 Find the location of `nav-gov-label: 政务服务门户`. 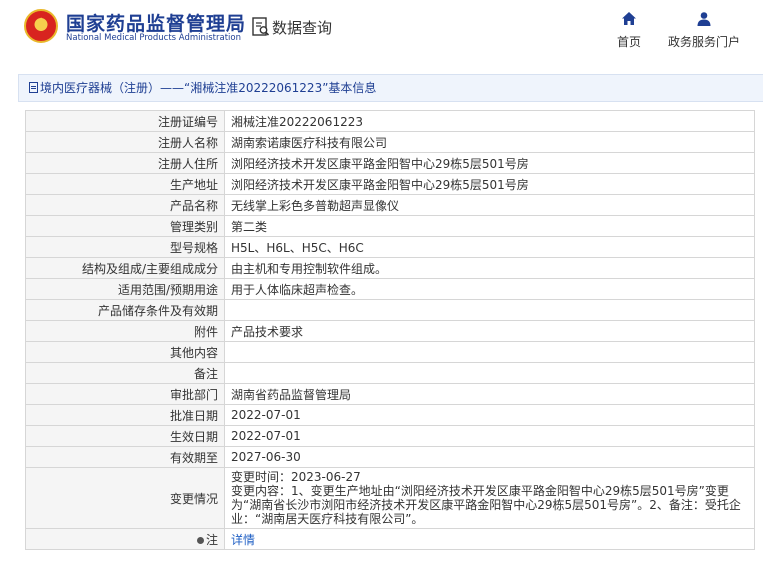

nav-gov-label: 政务服务门户 is located at coordinates (703, 42).